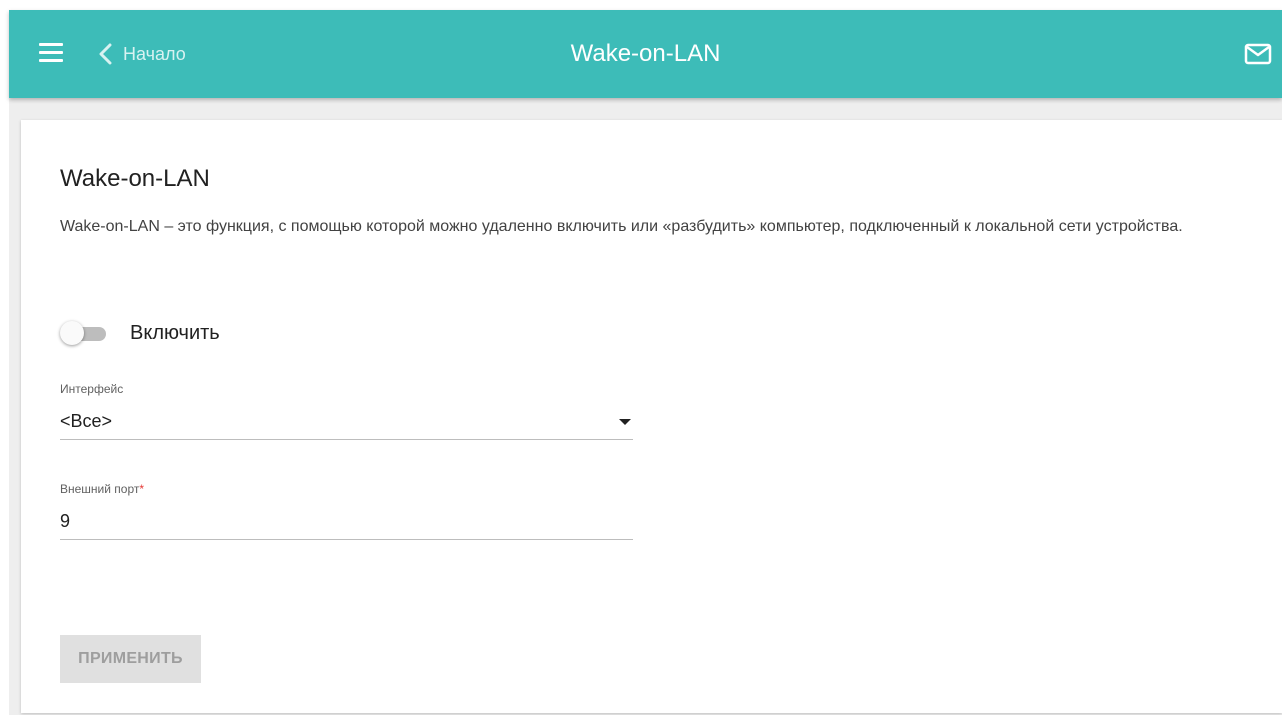 The image size is (1282, 715). What do you see at coordinates (135, 178) in the screenshot?
I see `card-title: Wake-on-LAN` at bounding box center [135, 178].